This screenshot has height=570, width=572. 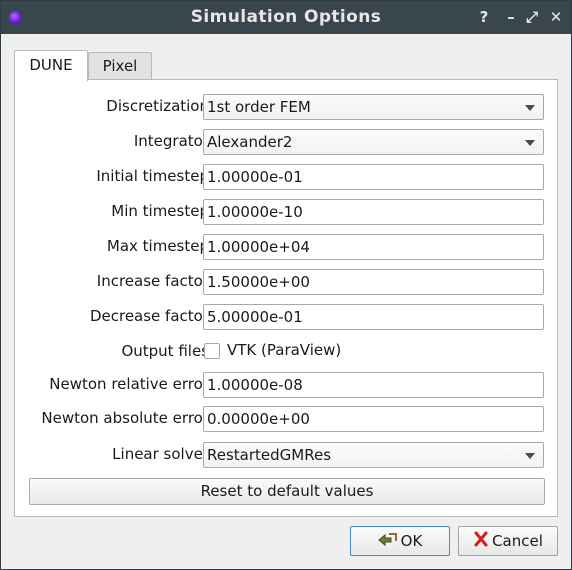 I want to click on linear-solver-row: Linear solver RestartedGMRes, so click(x=287, y=455).